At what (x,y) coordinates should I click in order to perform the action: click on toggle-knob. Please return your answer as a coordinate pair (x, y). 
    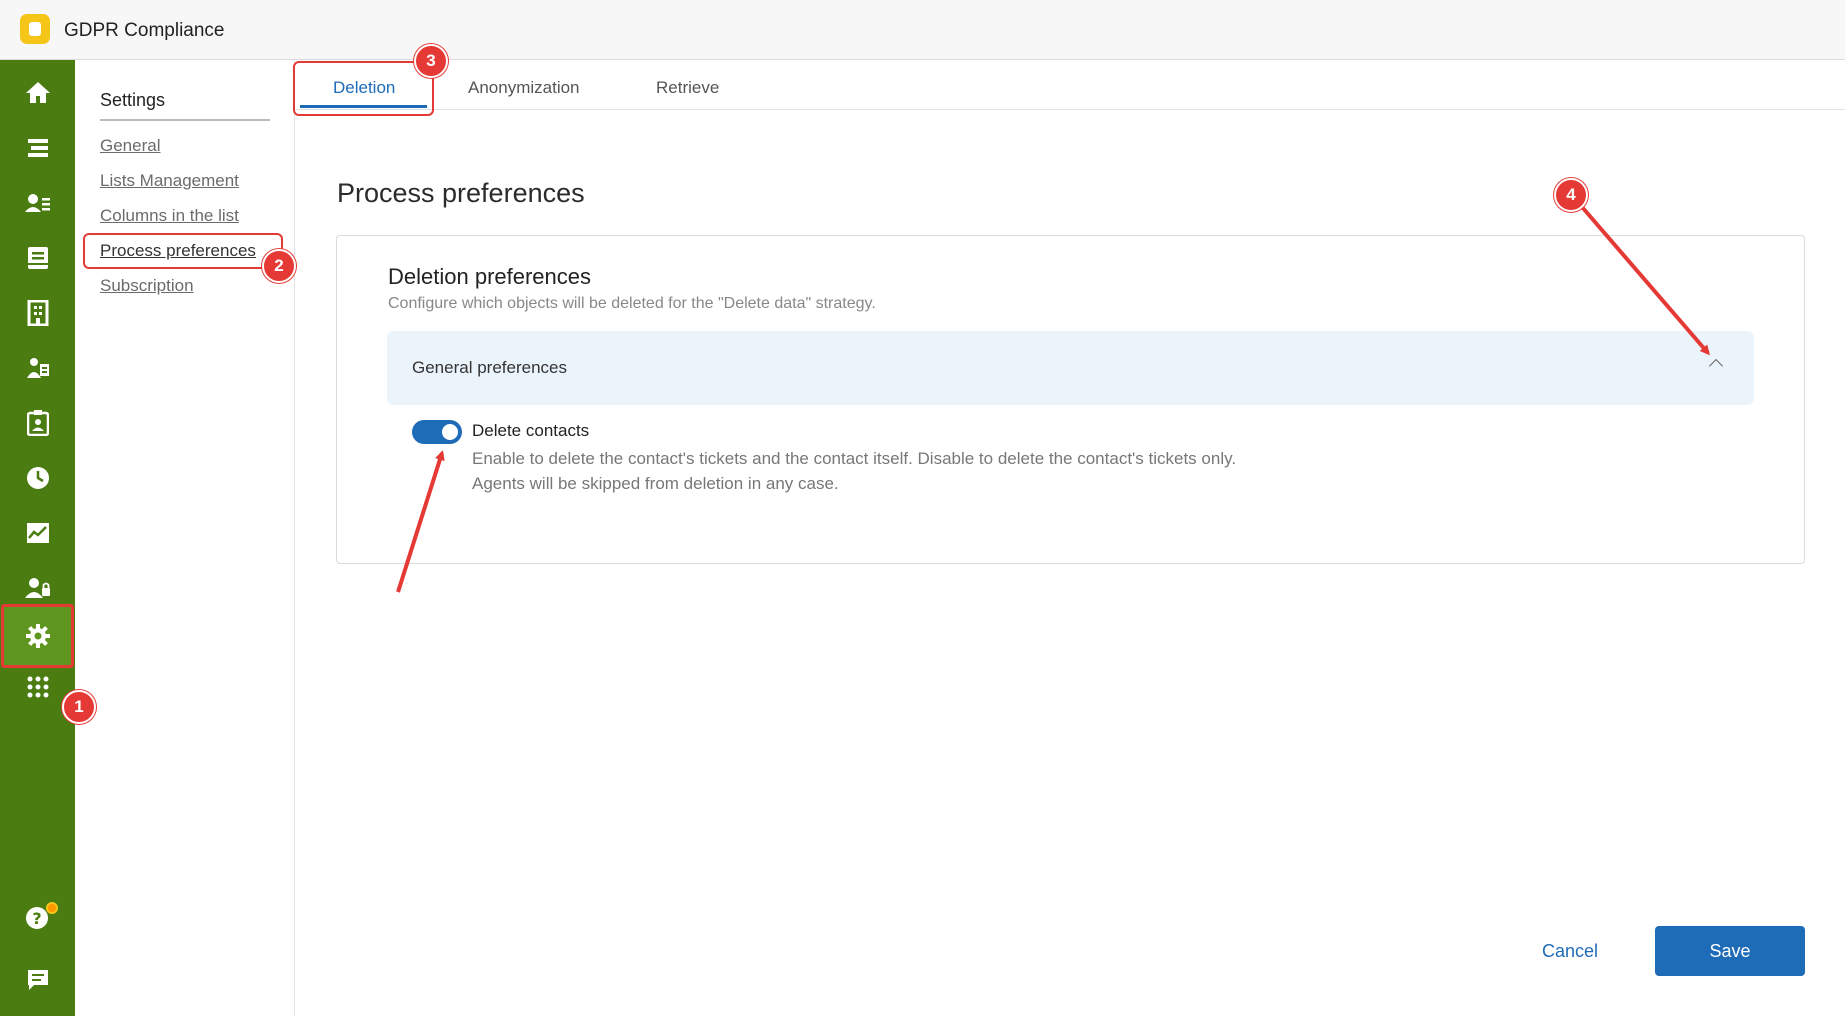
    Looking at the image, I should click on (450, 432).